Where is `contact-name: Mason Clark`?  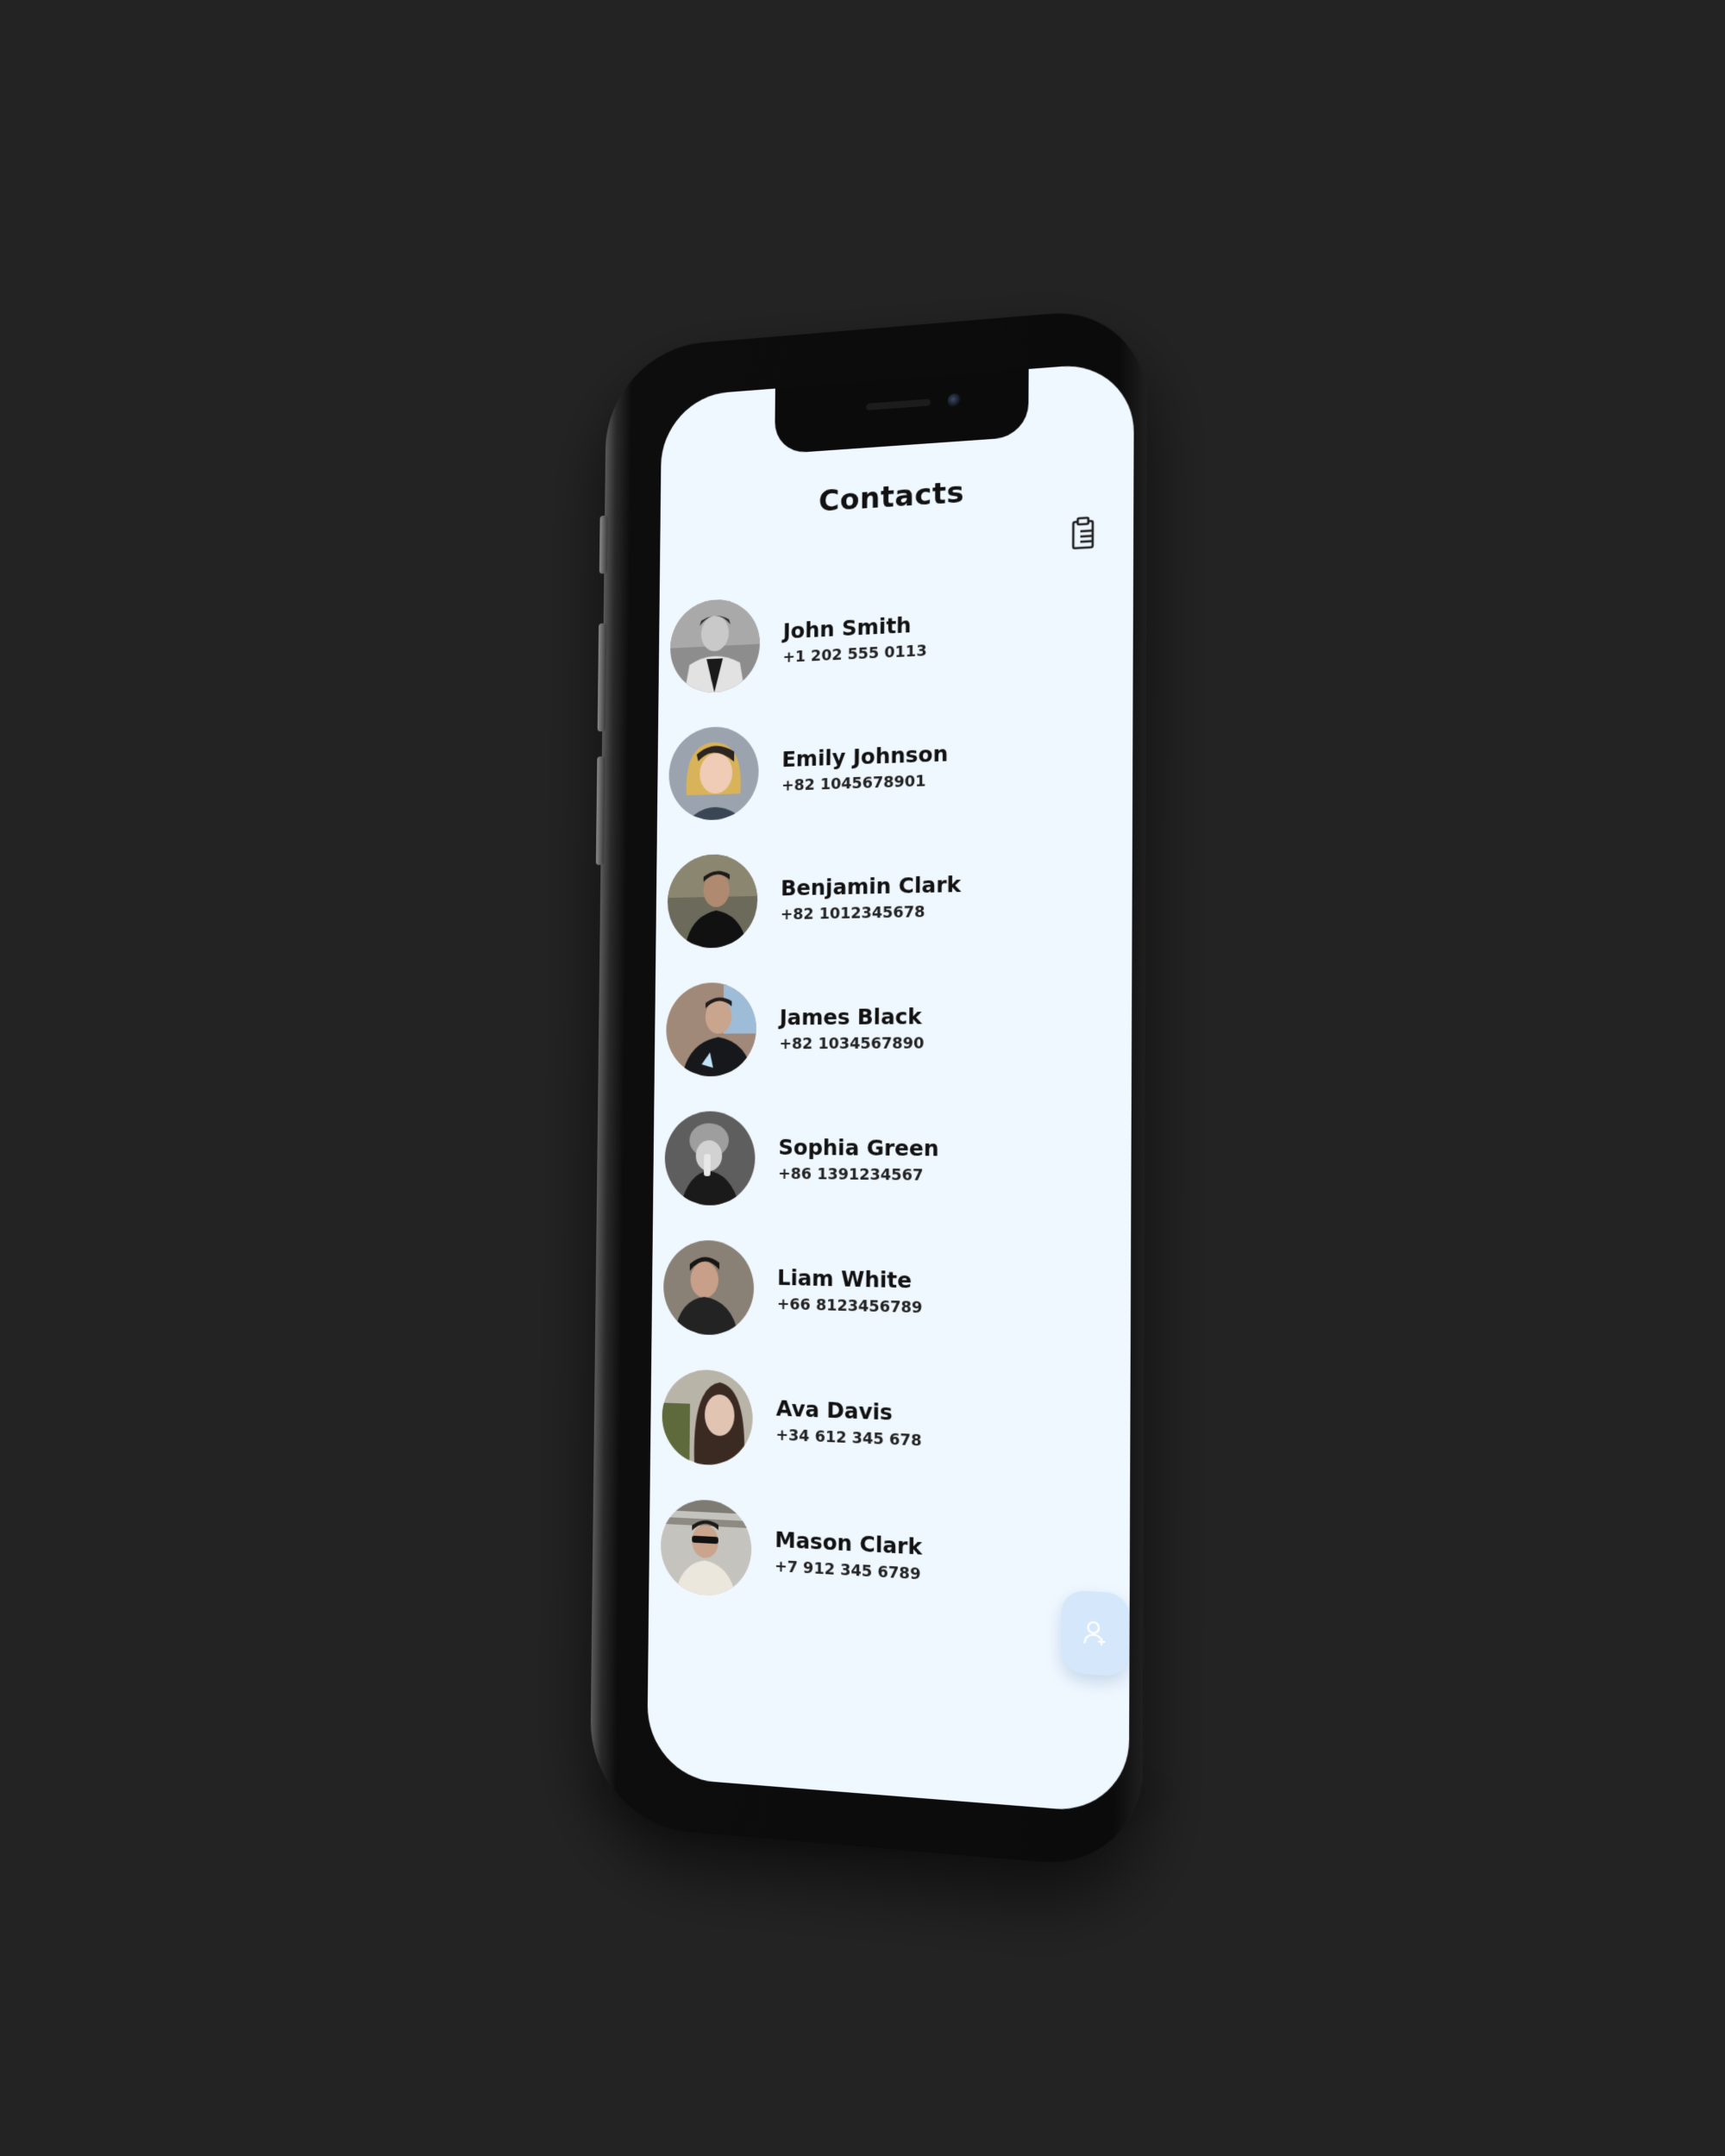
contact-name: Mason Clark is located at coordinates (849, 1543).